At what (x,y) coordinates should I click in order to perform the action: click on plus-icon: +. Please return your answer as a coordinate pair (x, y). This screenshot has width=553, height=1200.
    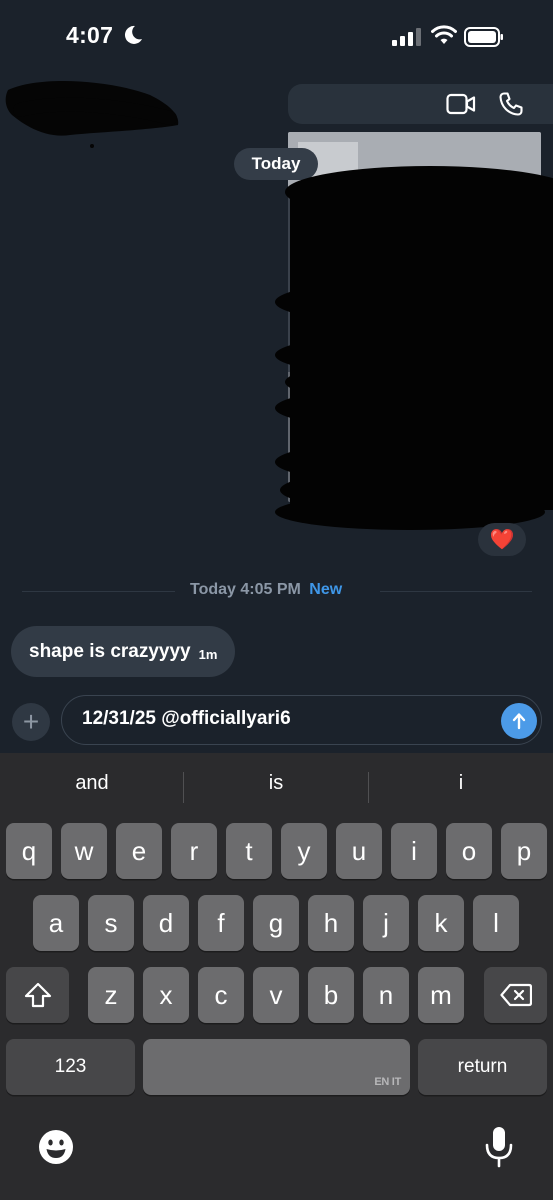
    Looking at the image, I should click on (31, 721).